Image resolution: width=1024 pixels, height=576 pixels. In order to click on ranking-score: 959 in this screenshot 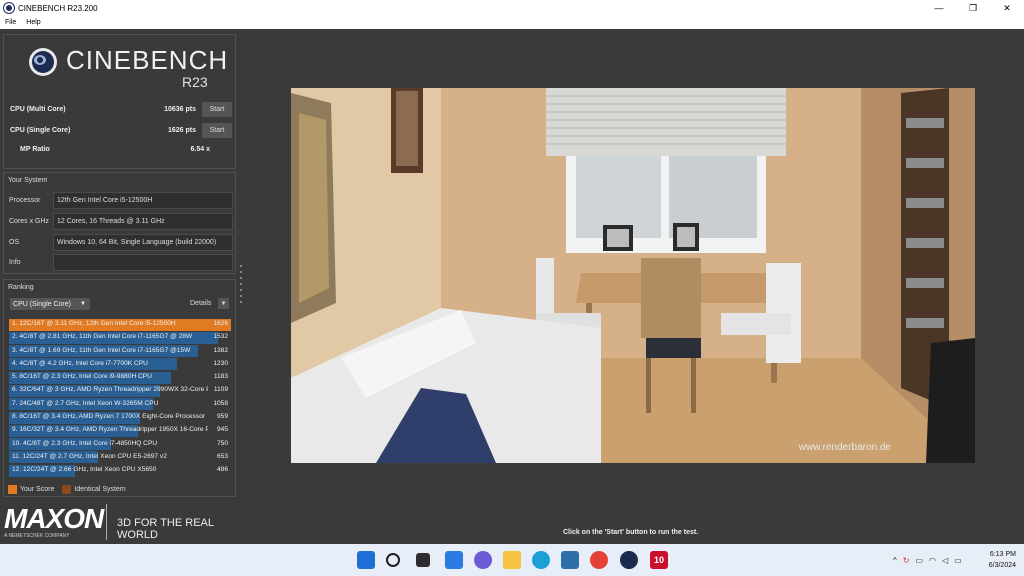, I will do `click(222, 417)`.